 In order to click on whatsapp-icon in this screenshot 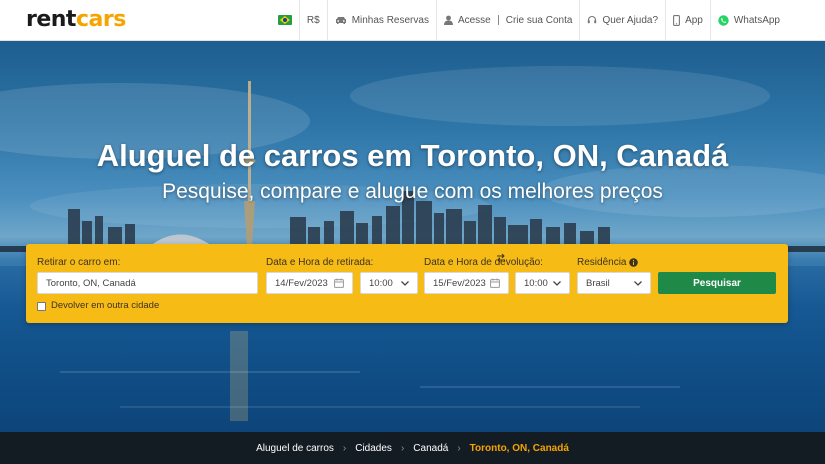, I will do `click(723, 20)`.